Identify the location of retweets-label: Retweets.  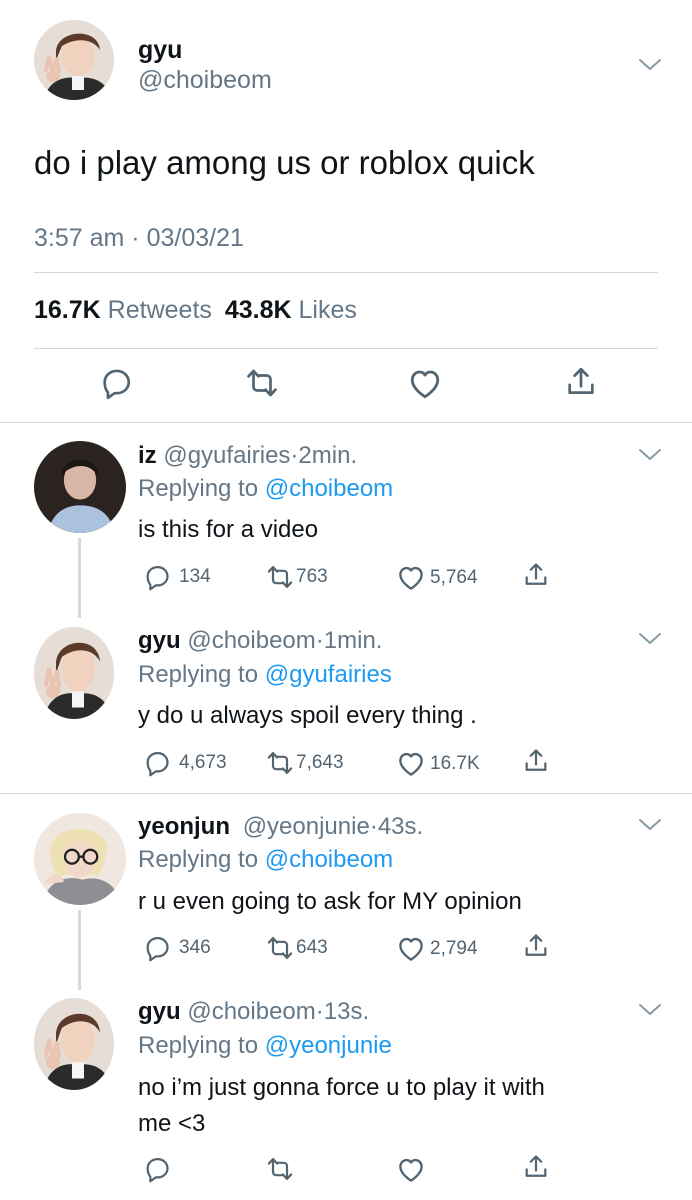
(160, 310).